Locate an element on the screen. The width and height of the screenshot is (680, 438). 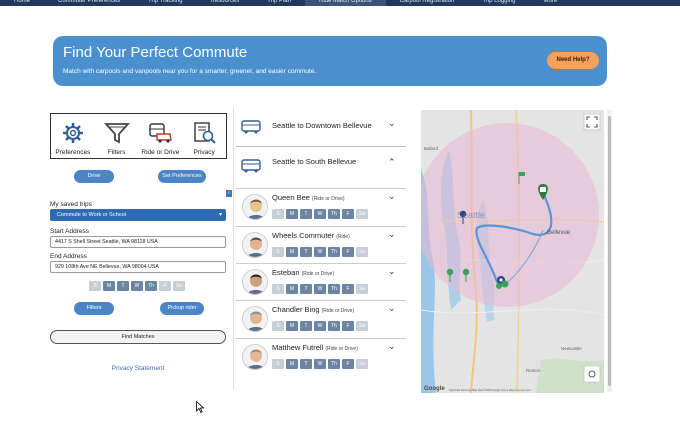
nav-item: Resources is located at coordinates (225, 3).